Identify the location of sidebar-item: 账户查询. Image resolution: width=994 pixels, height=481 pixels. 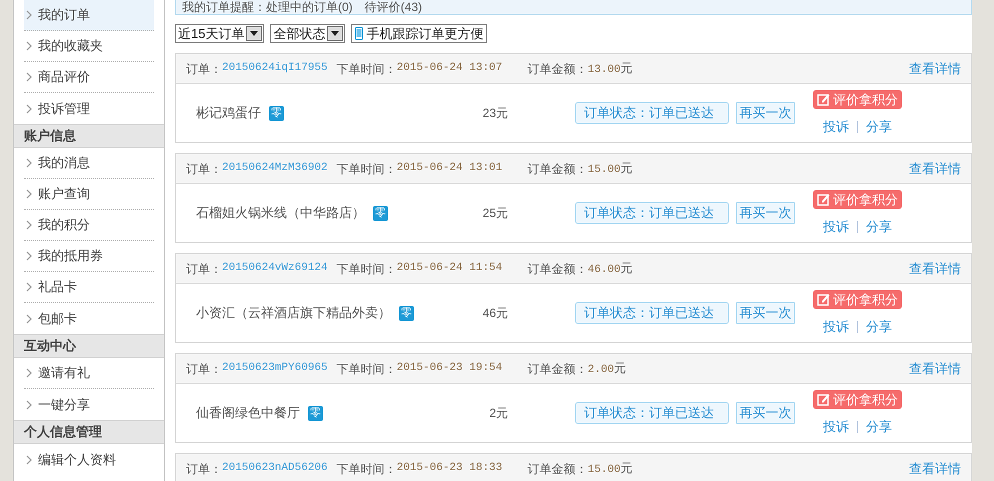
(89, 194).